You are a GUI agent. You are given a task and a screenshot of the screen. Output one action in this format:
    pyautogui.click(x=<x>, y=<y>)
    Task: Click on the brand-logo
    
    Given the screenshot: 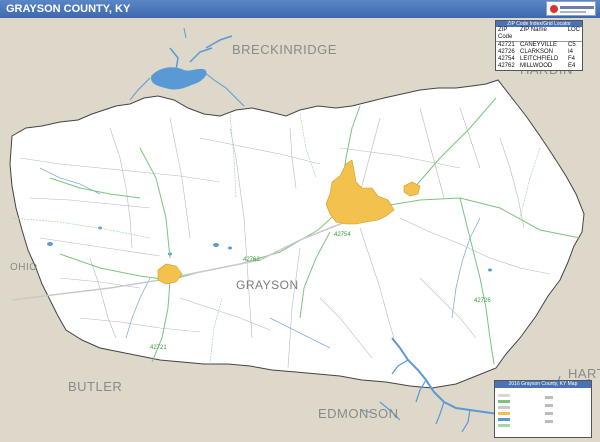 What is the action you would take?
    pyautogui.click(x=571, y=8)
    